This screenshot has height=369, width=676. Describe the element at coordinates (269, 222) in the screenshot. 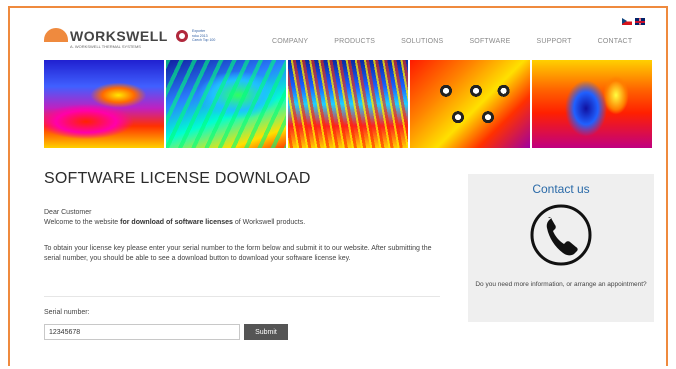

I see `welcome-post: of Workswell products.` at that location.